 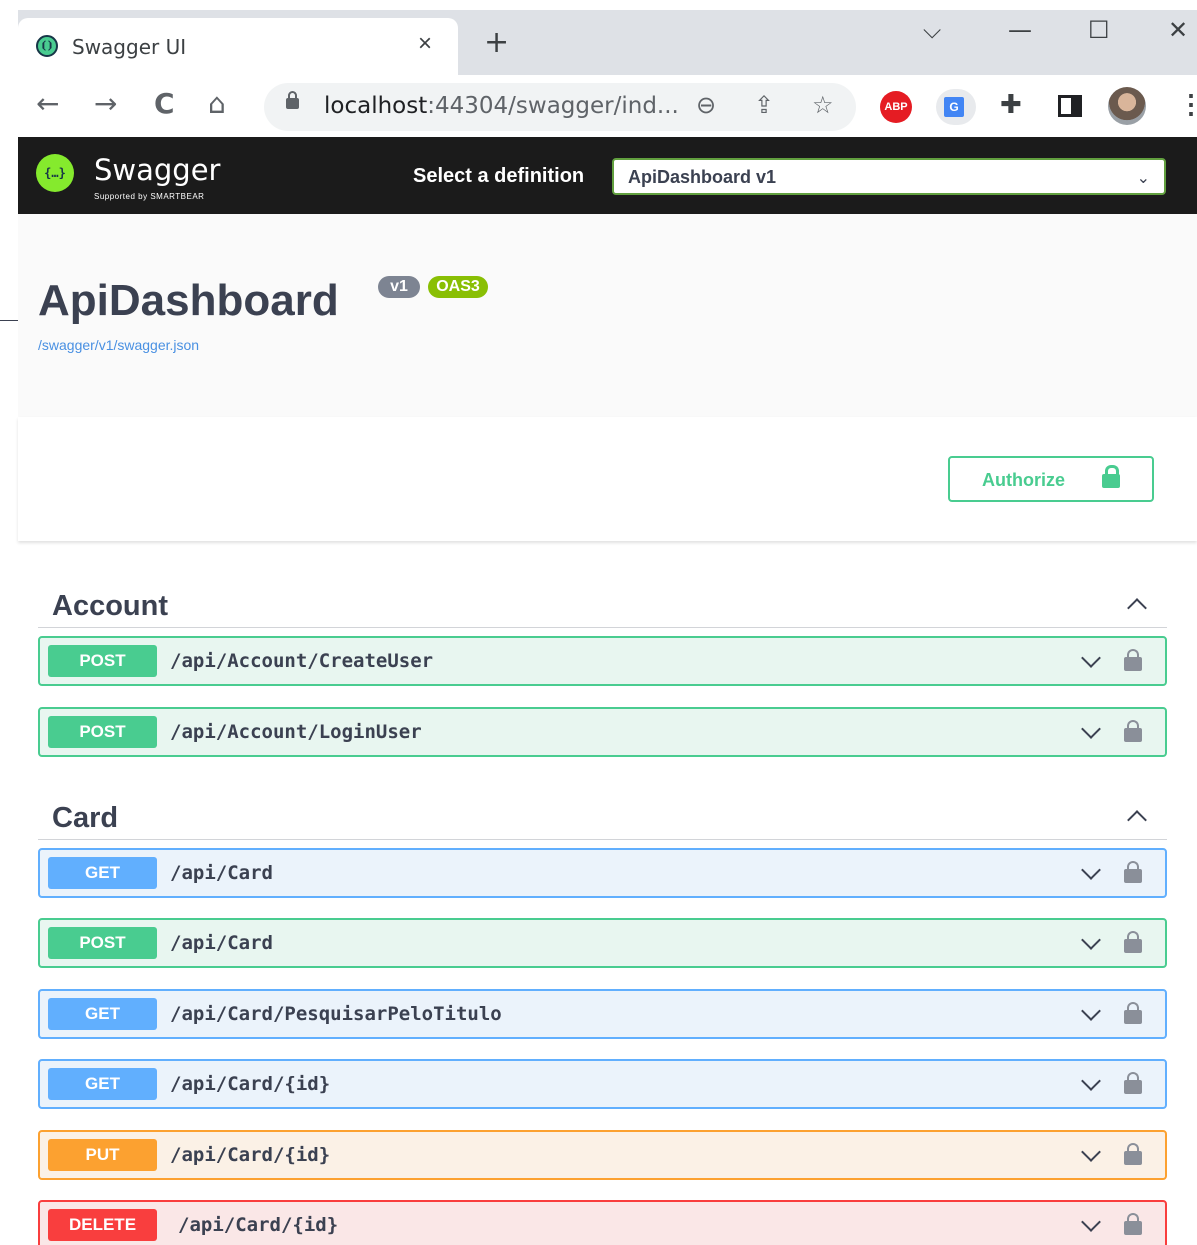 What do you see at coordinates (149, 196) in the screenshot?
I see `swagger-brand-sub: Supported by SMARTBEAR` at bounding box center [149, 196].